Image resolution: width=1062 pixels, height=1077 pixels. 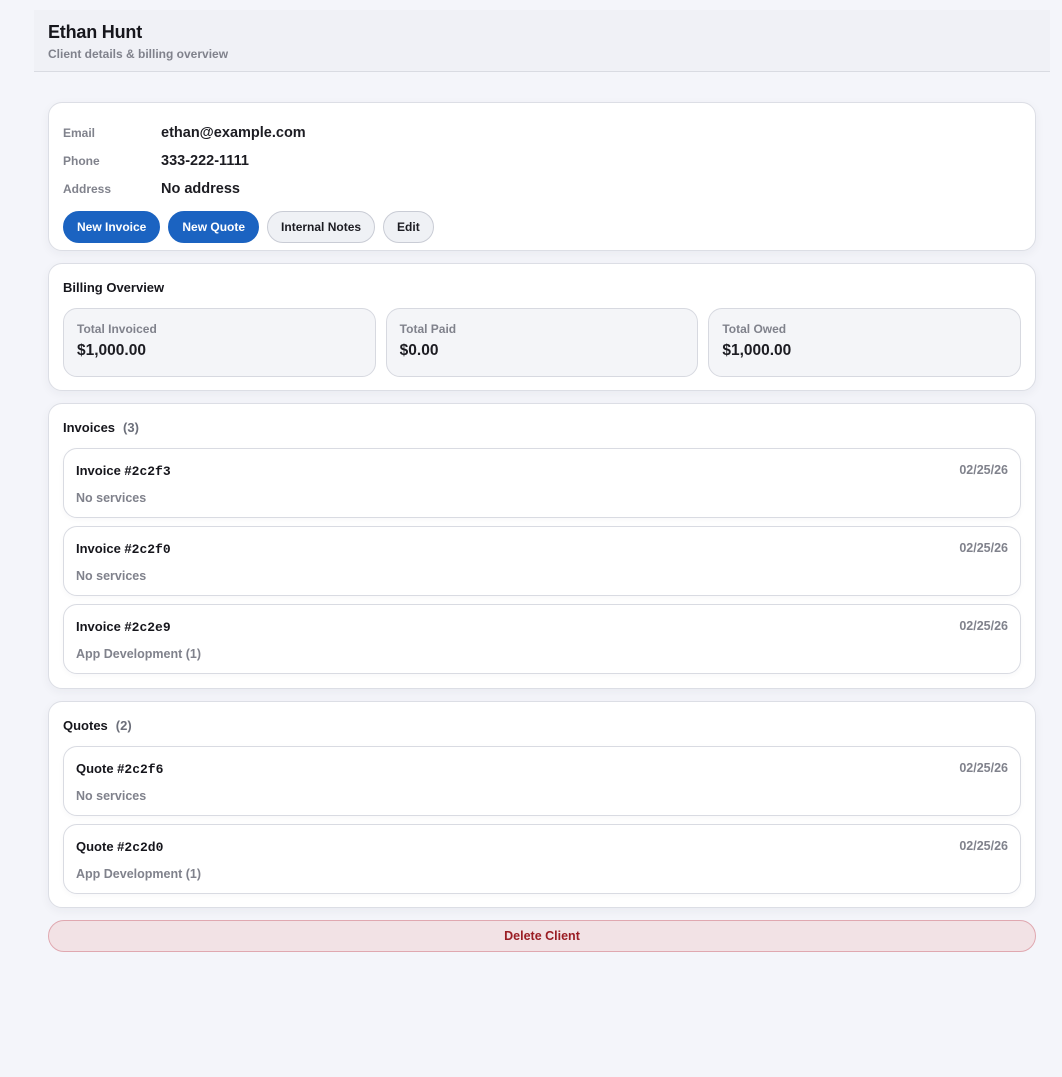 I want to click on invoices-heading: Invoices (3), so click(x=542, y=427).